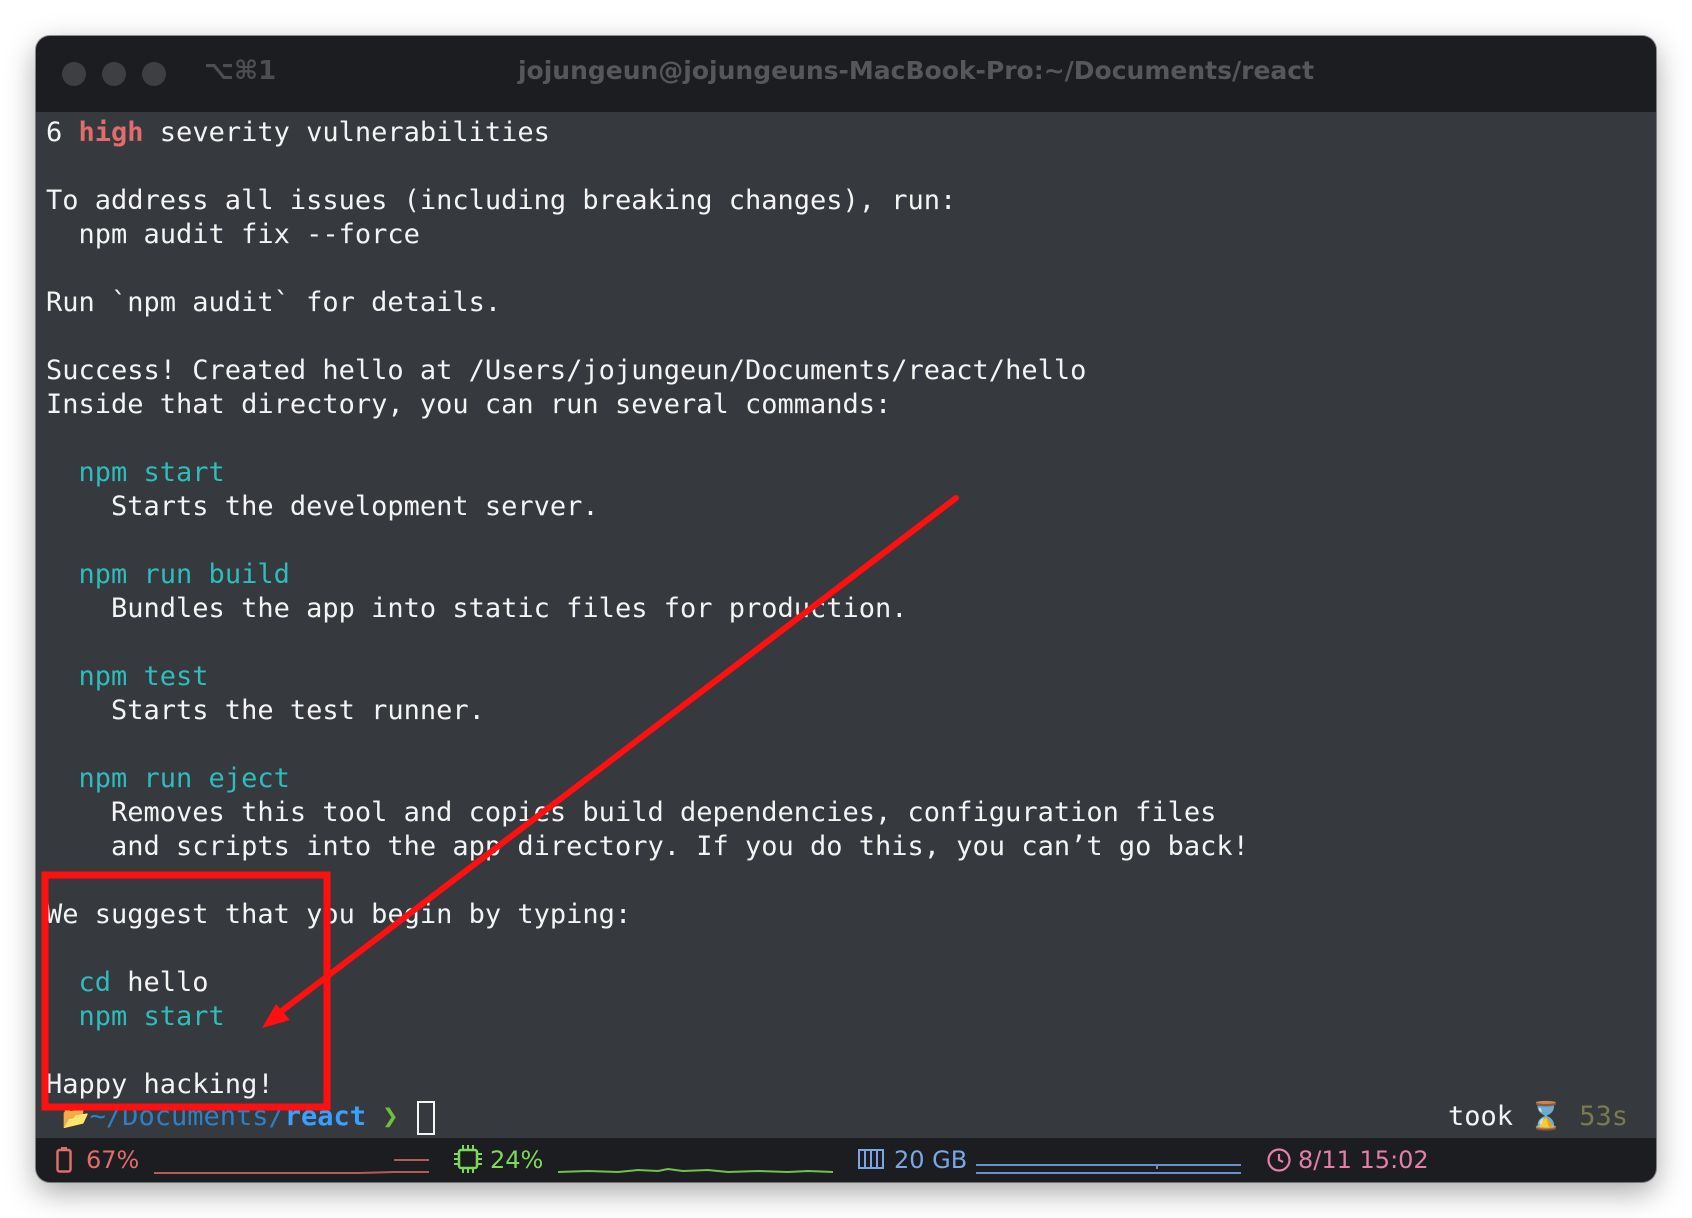  Describe the element at coordinates (322, 506) in the screenshot. I see `output-line: Starts the development server.` at that location.